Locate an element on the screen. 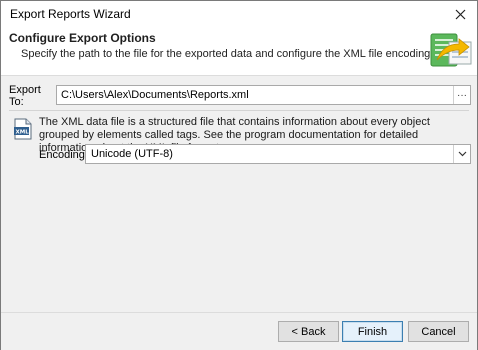 The height and width of the screenshot is (350, 478). xml-file-icon: XML is located at coordinates (23, 129).